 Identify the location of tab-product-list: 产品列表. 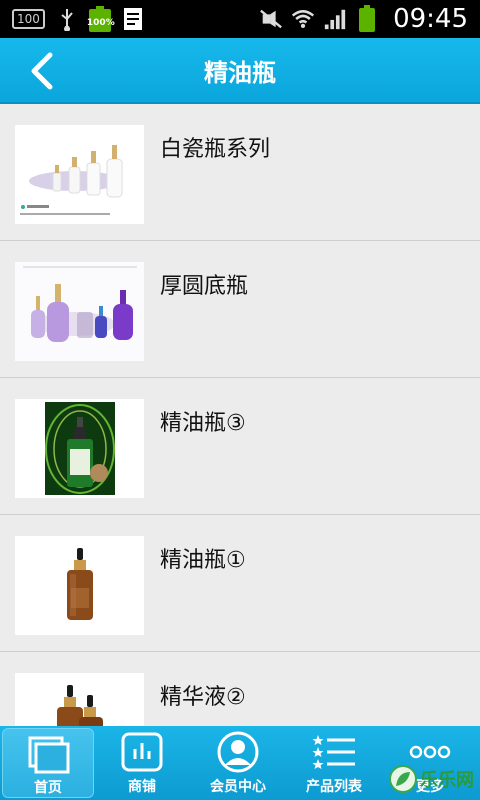
(334, 763).